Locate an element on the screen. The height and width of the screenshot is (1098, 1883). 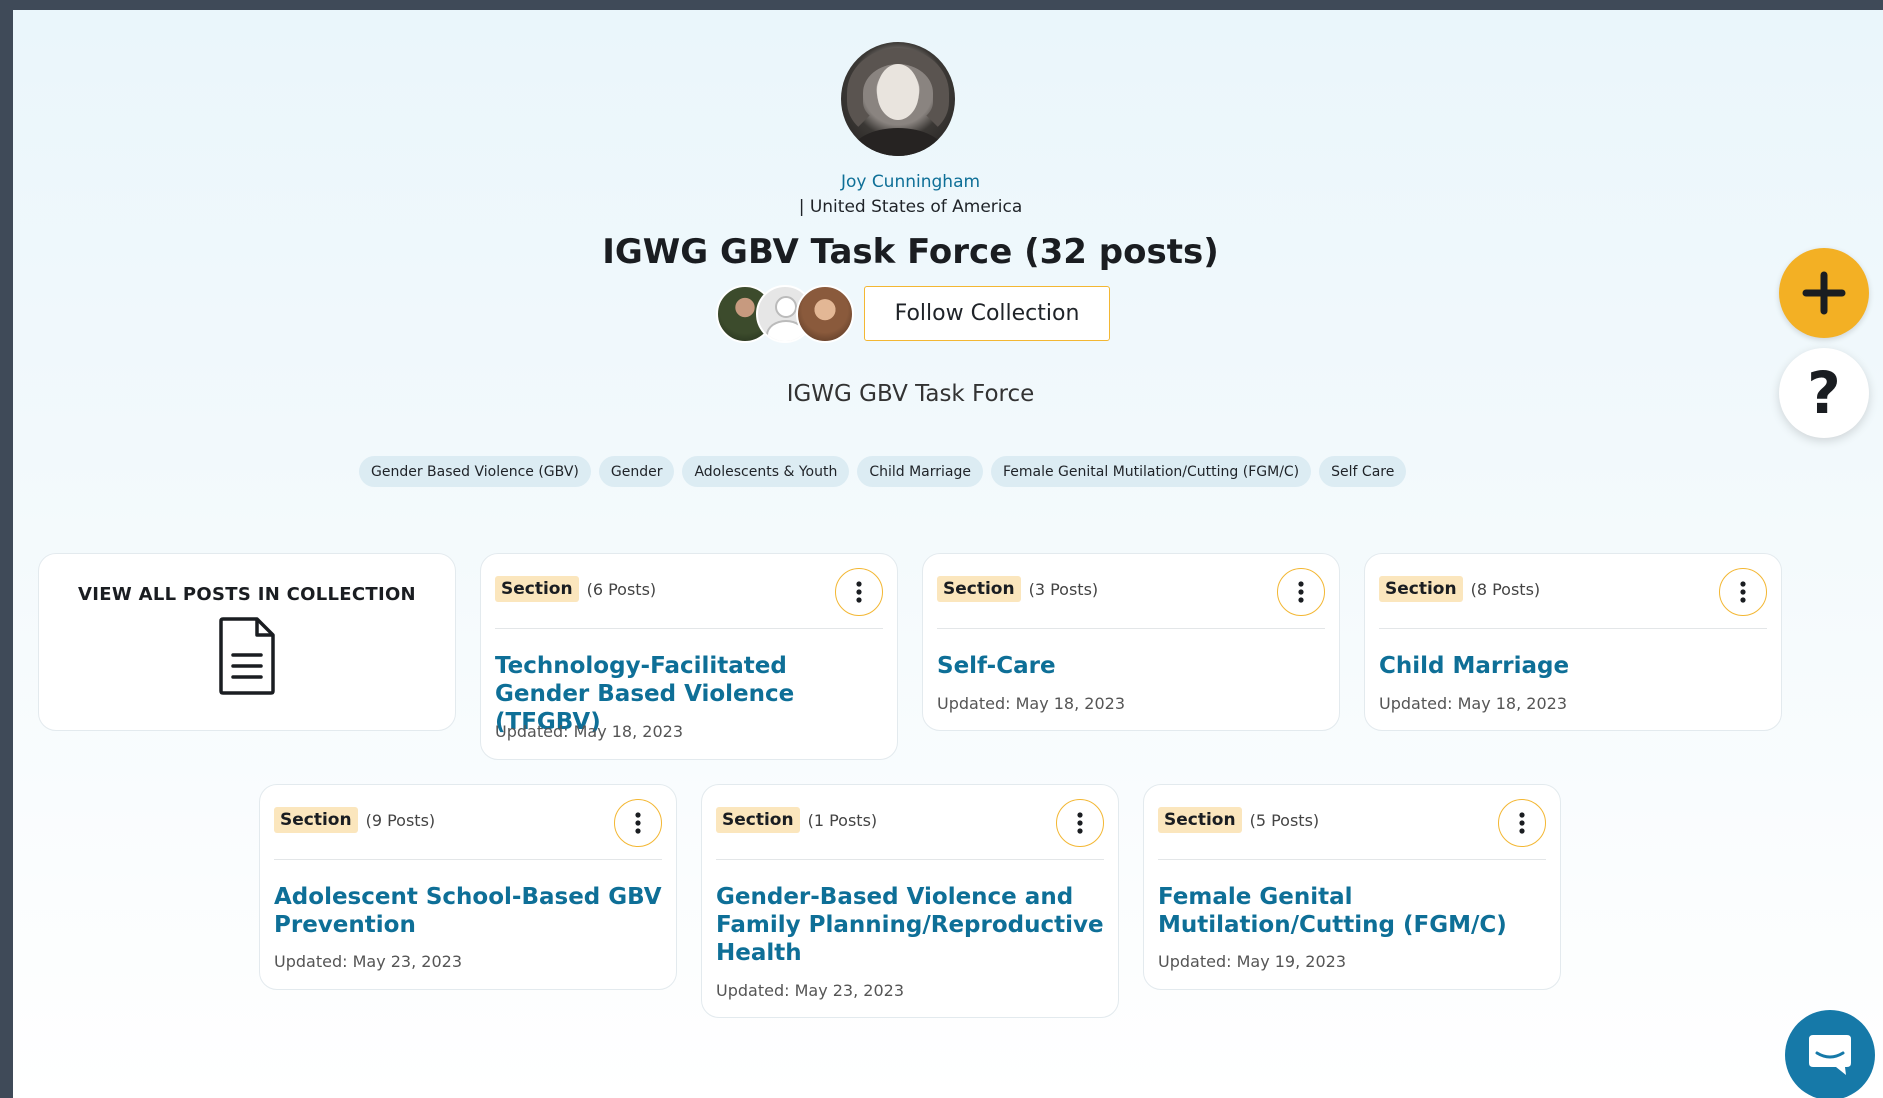
section-title-link: Self-Care is located at coordinates (1131, 666).